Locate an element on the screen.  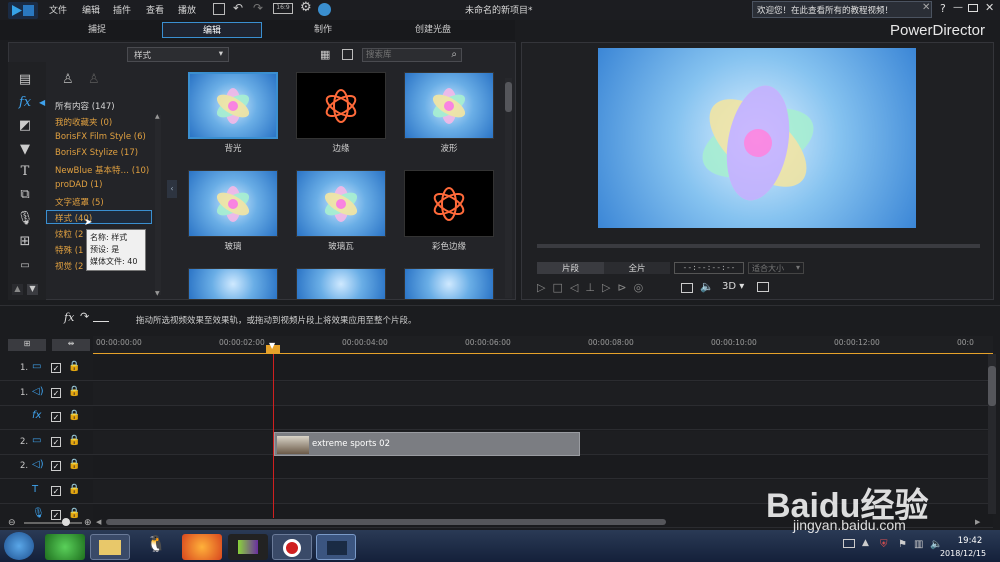
start-button is located at coordinates (19, 546).